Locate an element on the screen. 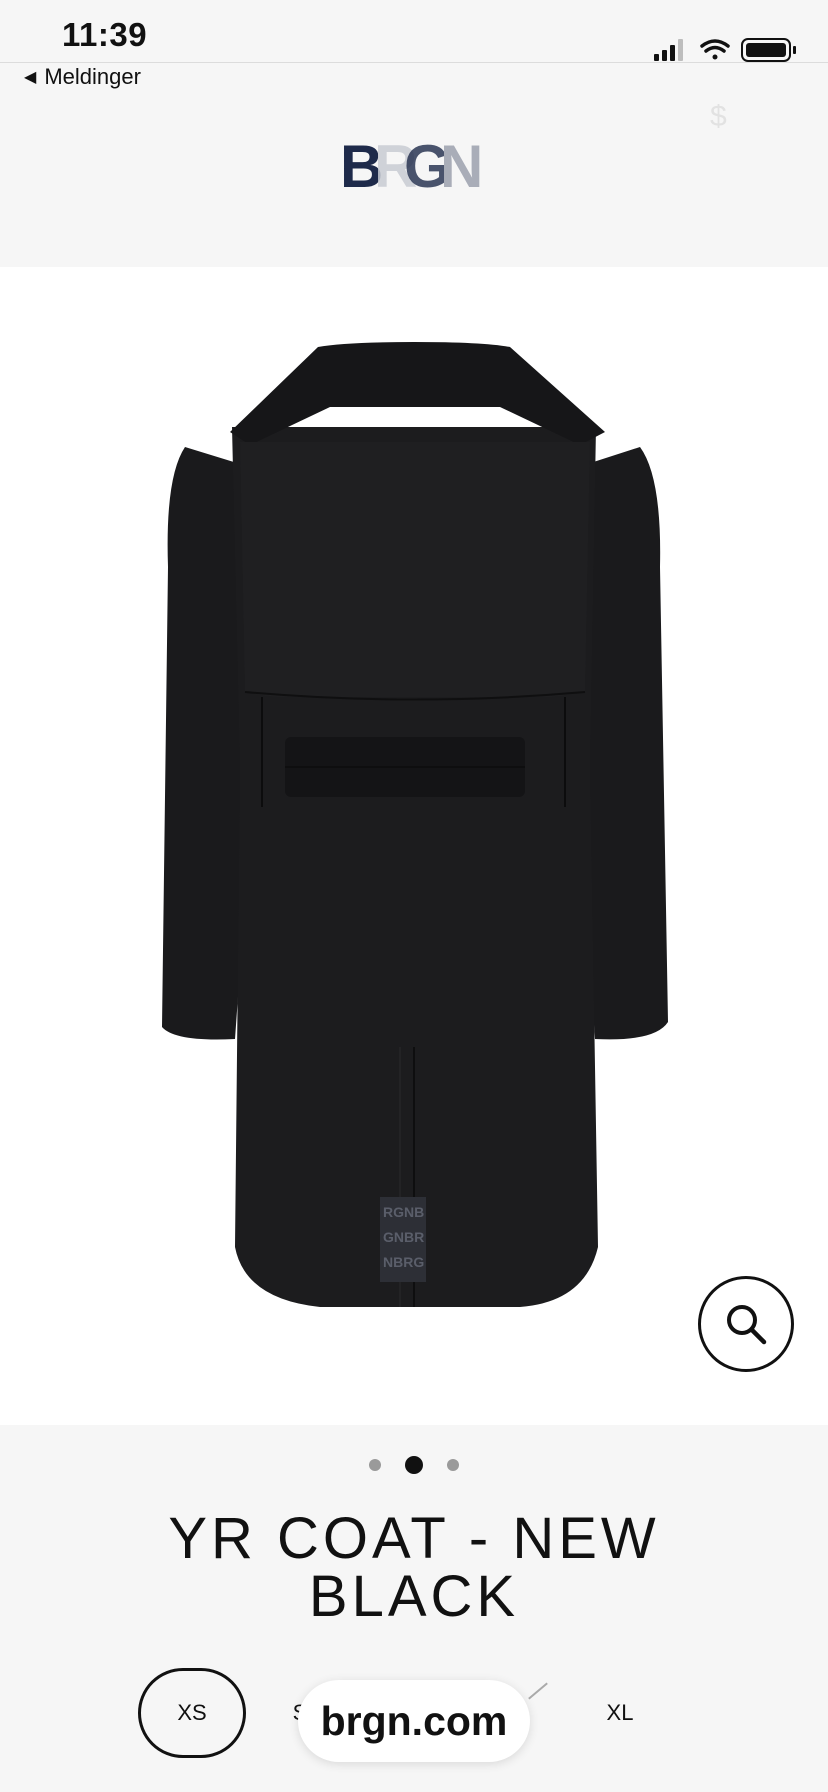 This screenshot has height=1792, width=828. wifi-icon is located at coordinates (715, 49).